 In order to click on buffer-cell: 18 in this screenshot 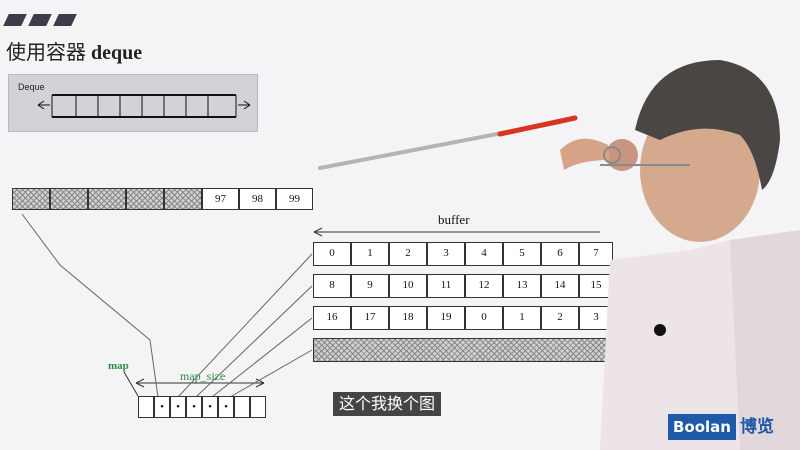, I will do `click(408, 318)`.